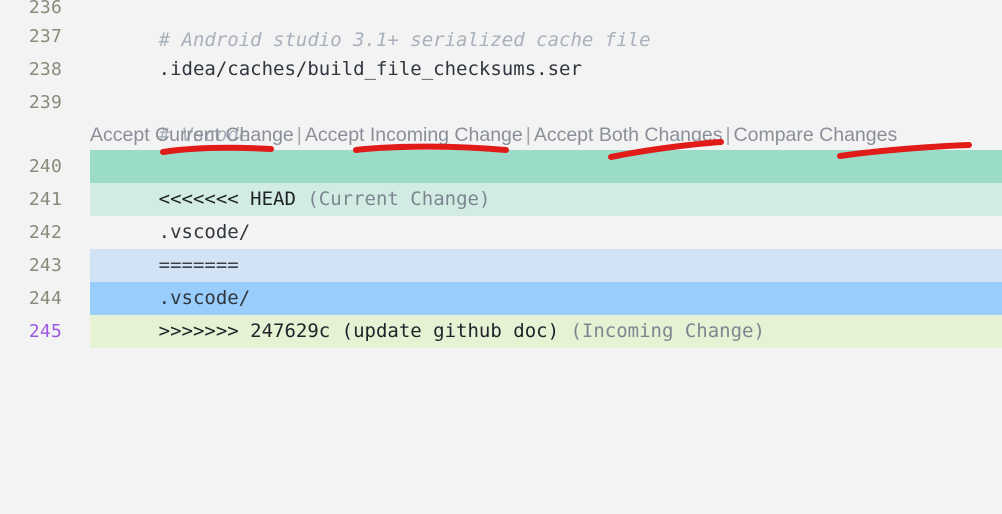 Image resolution: width=1002 pixels, height=514 pixels. Describe the element at coordinates (192, 135) in the screenshot. I see `accept-current-change-action: Accept Current Change` at that location.